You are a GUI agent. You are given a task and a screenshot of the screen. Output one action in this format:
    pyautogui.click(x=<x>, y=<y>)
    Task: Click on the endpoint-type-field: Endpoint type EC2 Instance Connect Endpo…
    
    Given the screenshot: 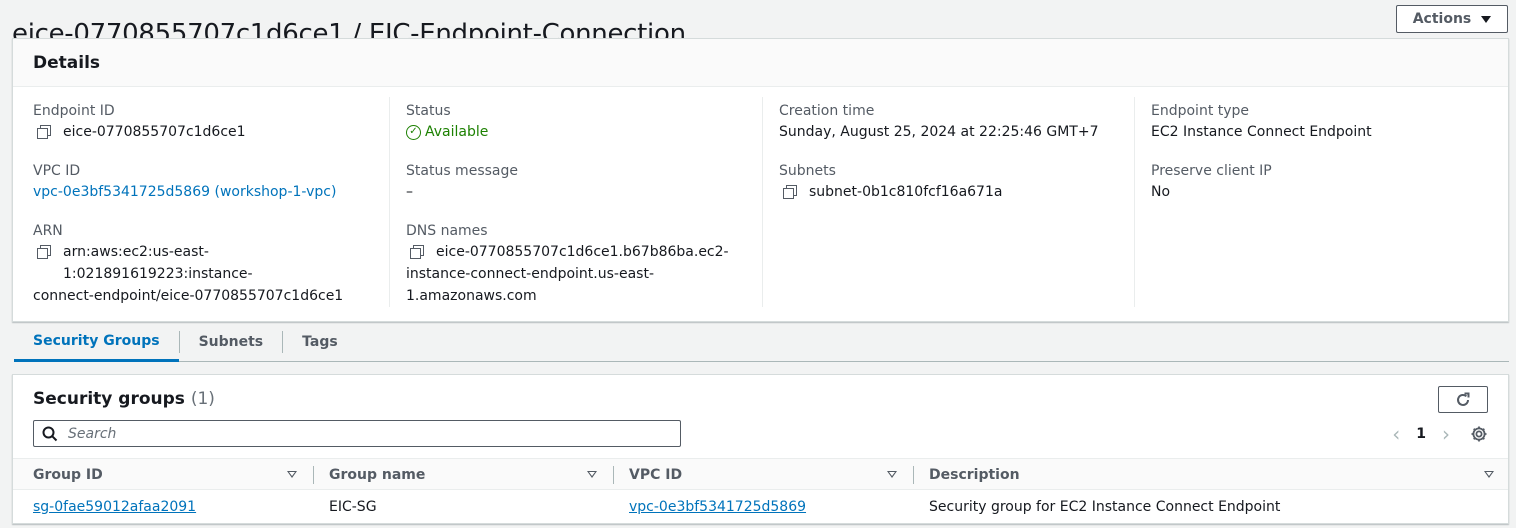 What is the action you would take?
    pyautogui.click(x=1261, y=122)
    